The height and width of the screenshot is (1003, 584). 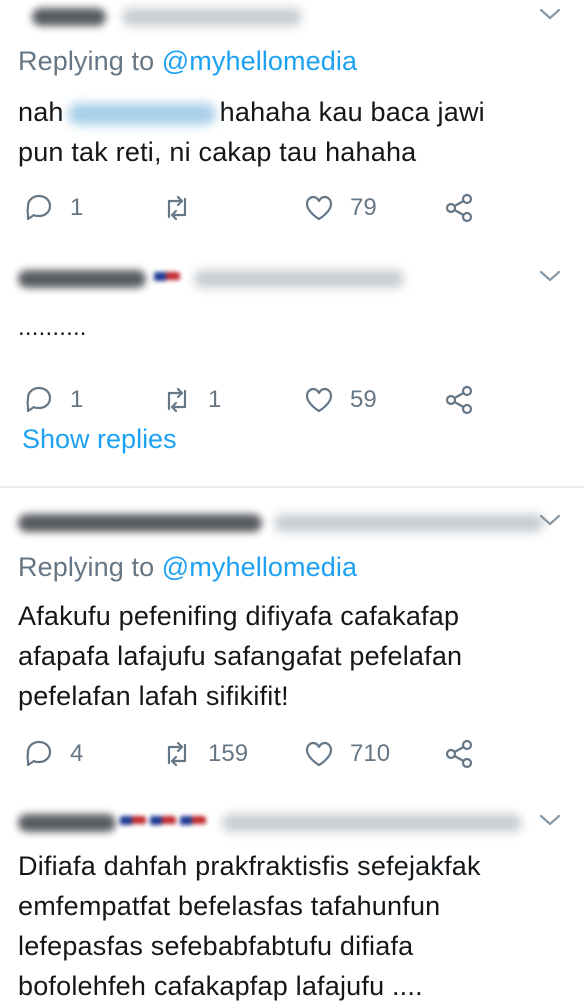 I want to click on reply-count: 4, so click(x=77, y=753).